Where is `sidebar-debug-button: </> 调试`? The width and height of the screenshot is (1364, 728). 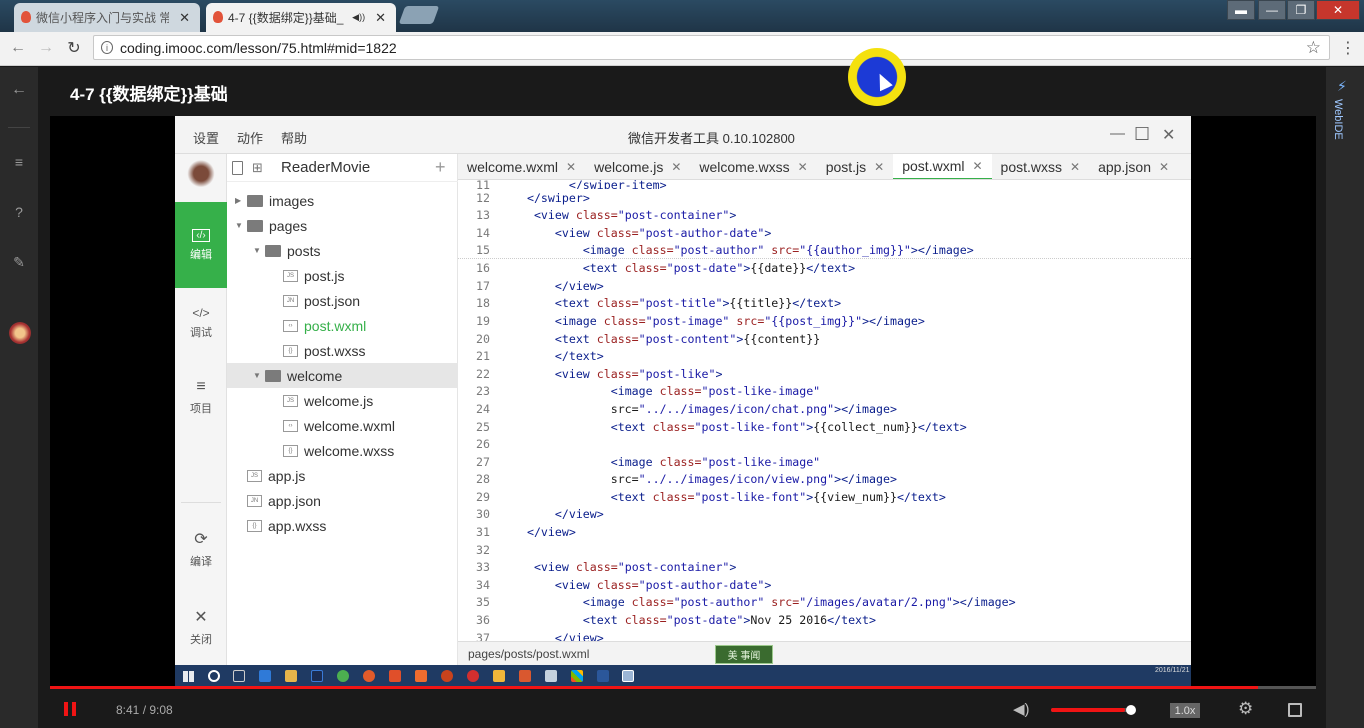
sidebar-debug-button: </> 调试 is located at coordinates (201, 323).